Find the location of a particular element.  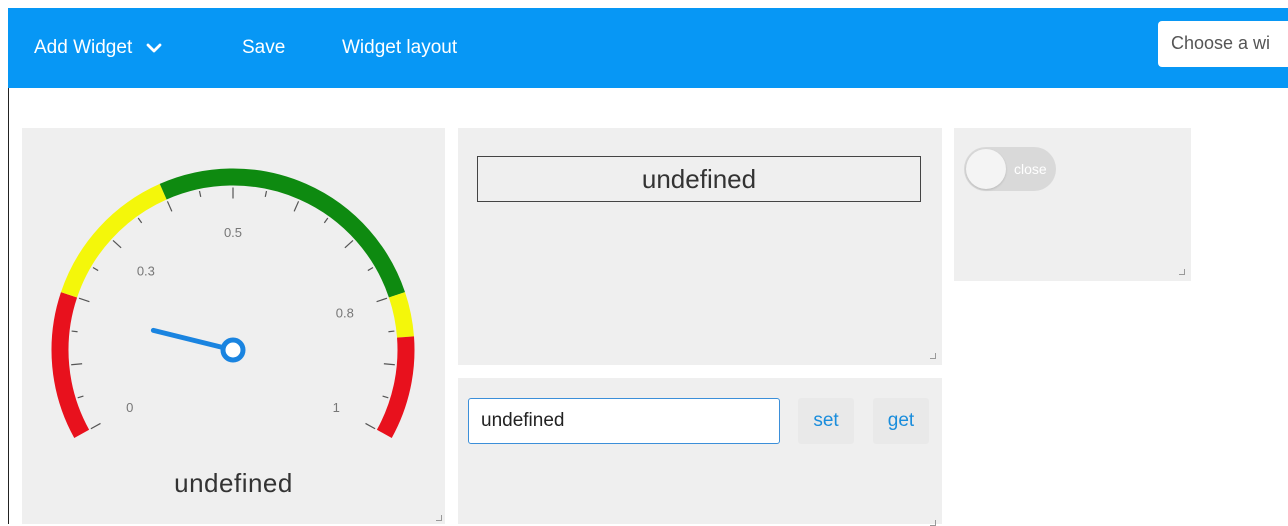

gauge-needle-hub is located at coordinates (233, 350).